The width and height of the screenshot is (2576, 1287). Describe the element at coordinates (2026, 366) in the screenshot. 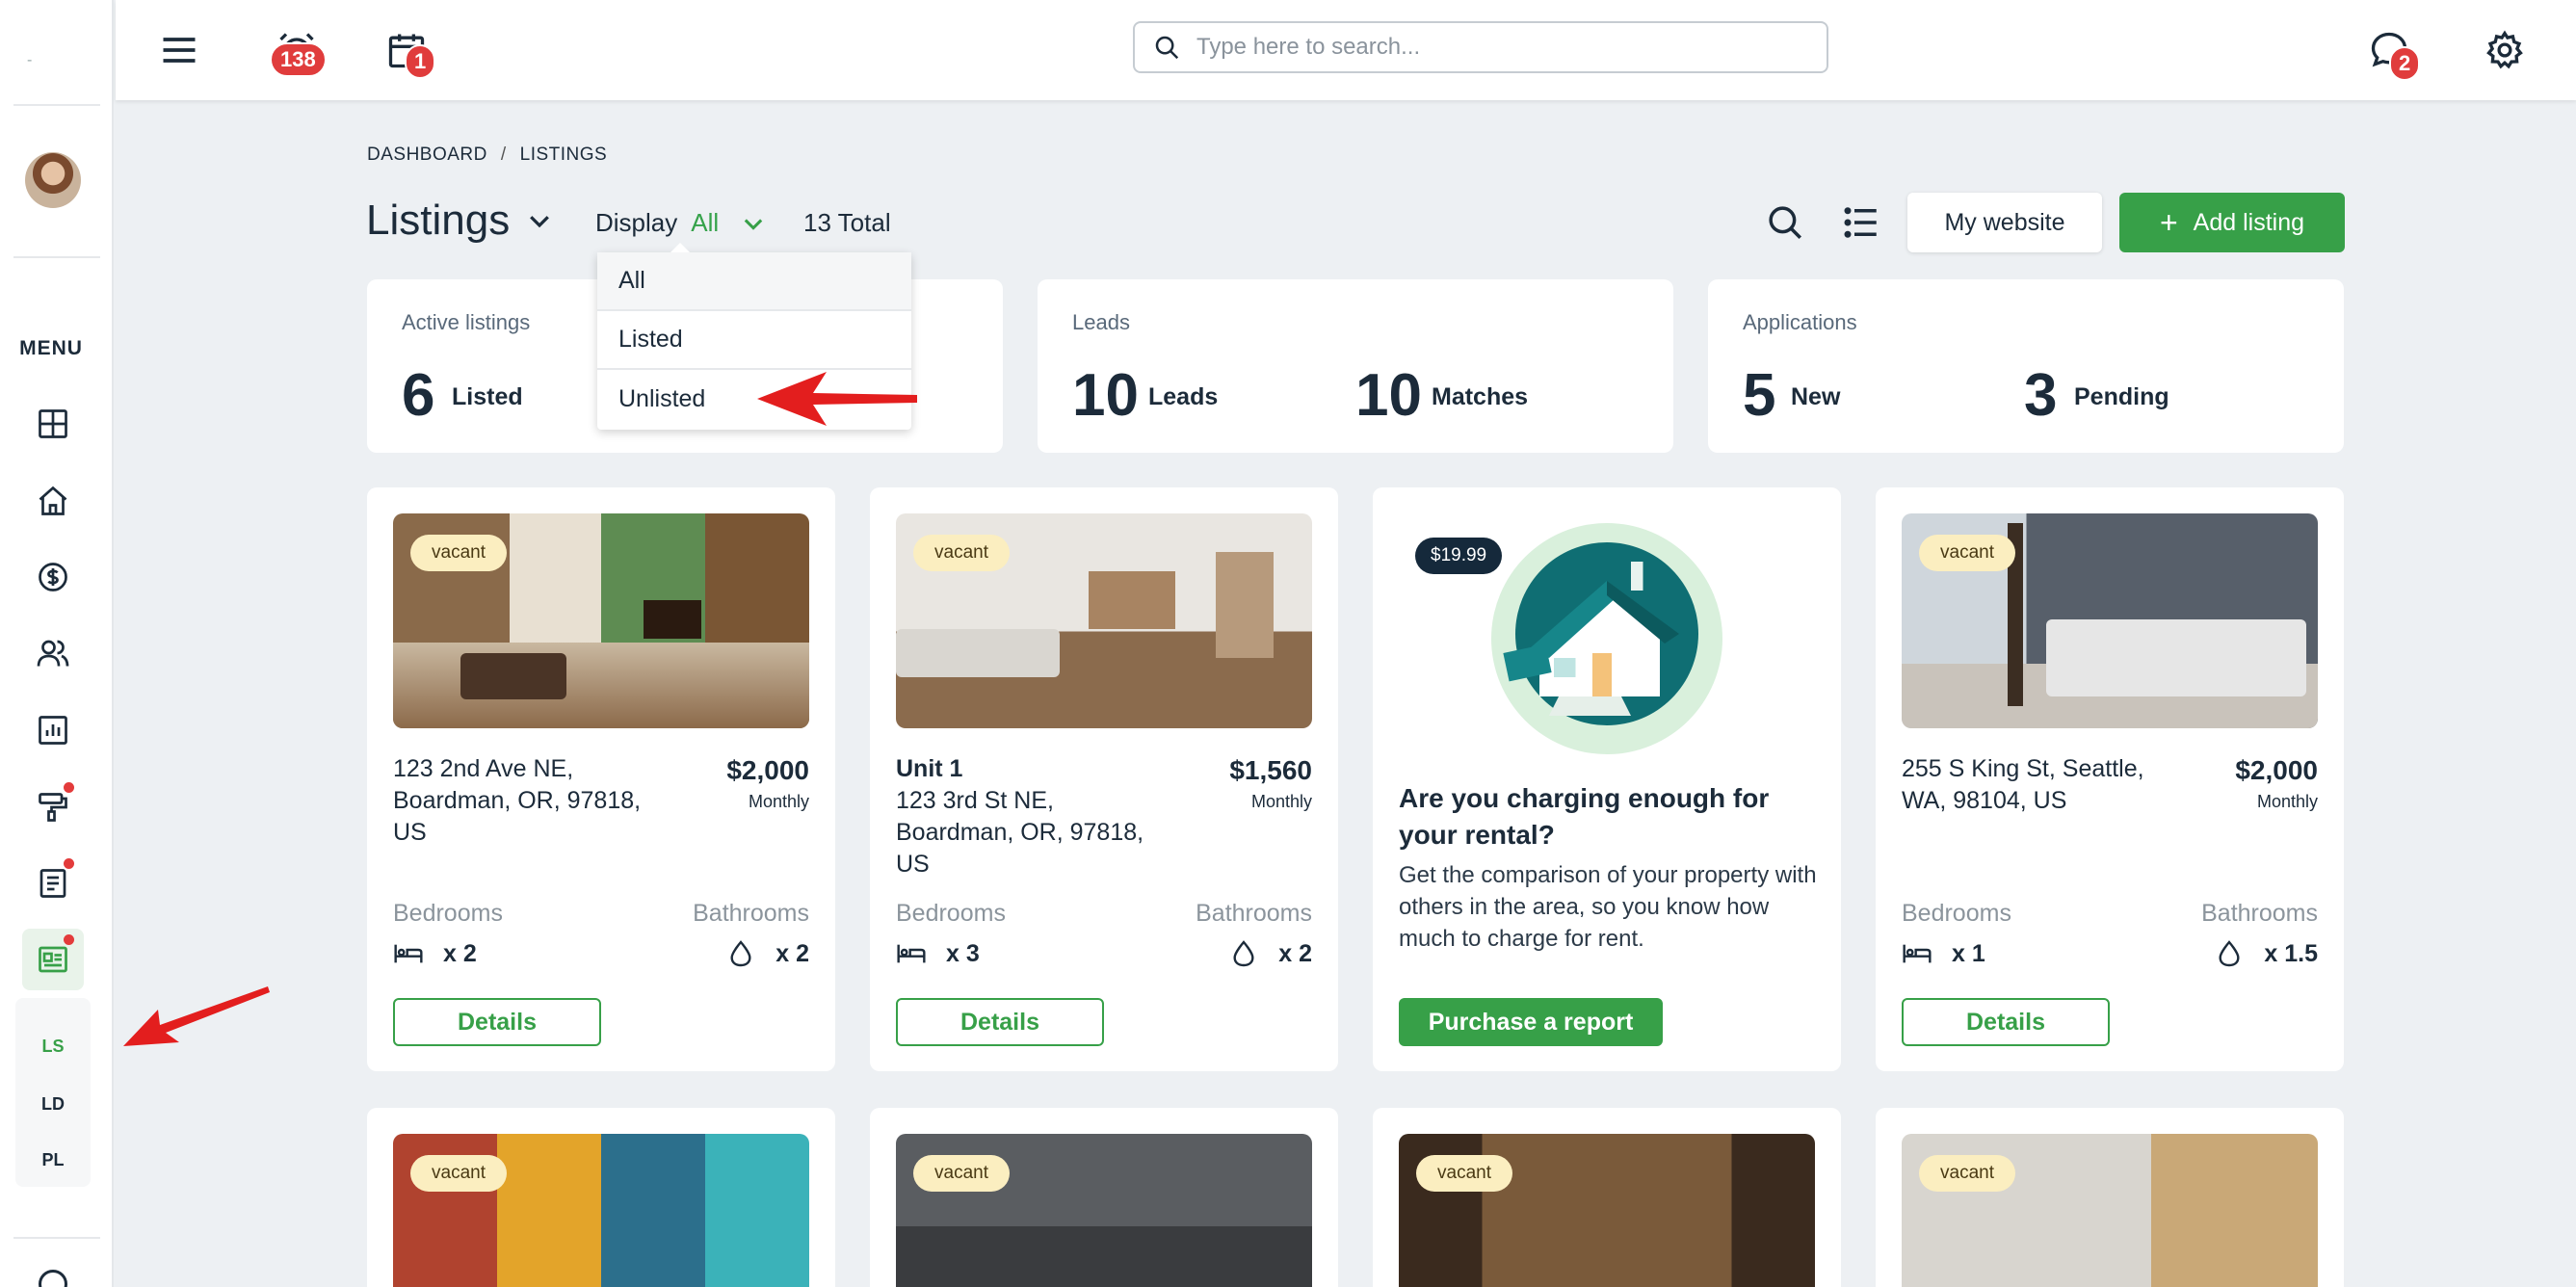

I see `stat-card-applications: Applications 5 New 3 Pending` at that location.